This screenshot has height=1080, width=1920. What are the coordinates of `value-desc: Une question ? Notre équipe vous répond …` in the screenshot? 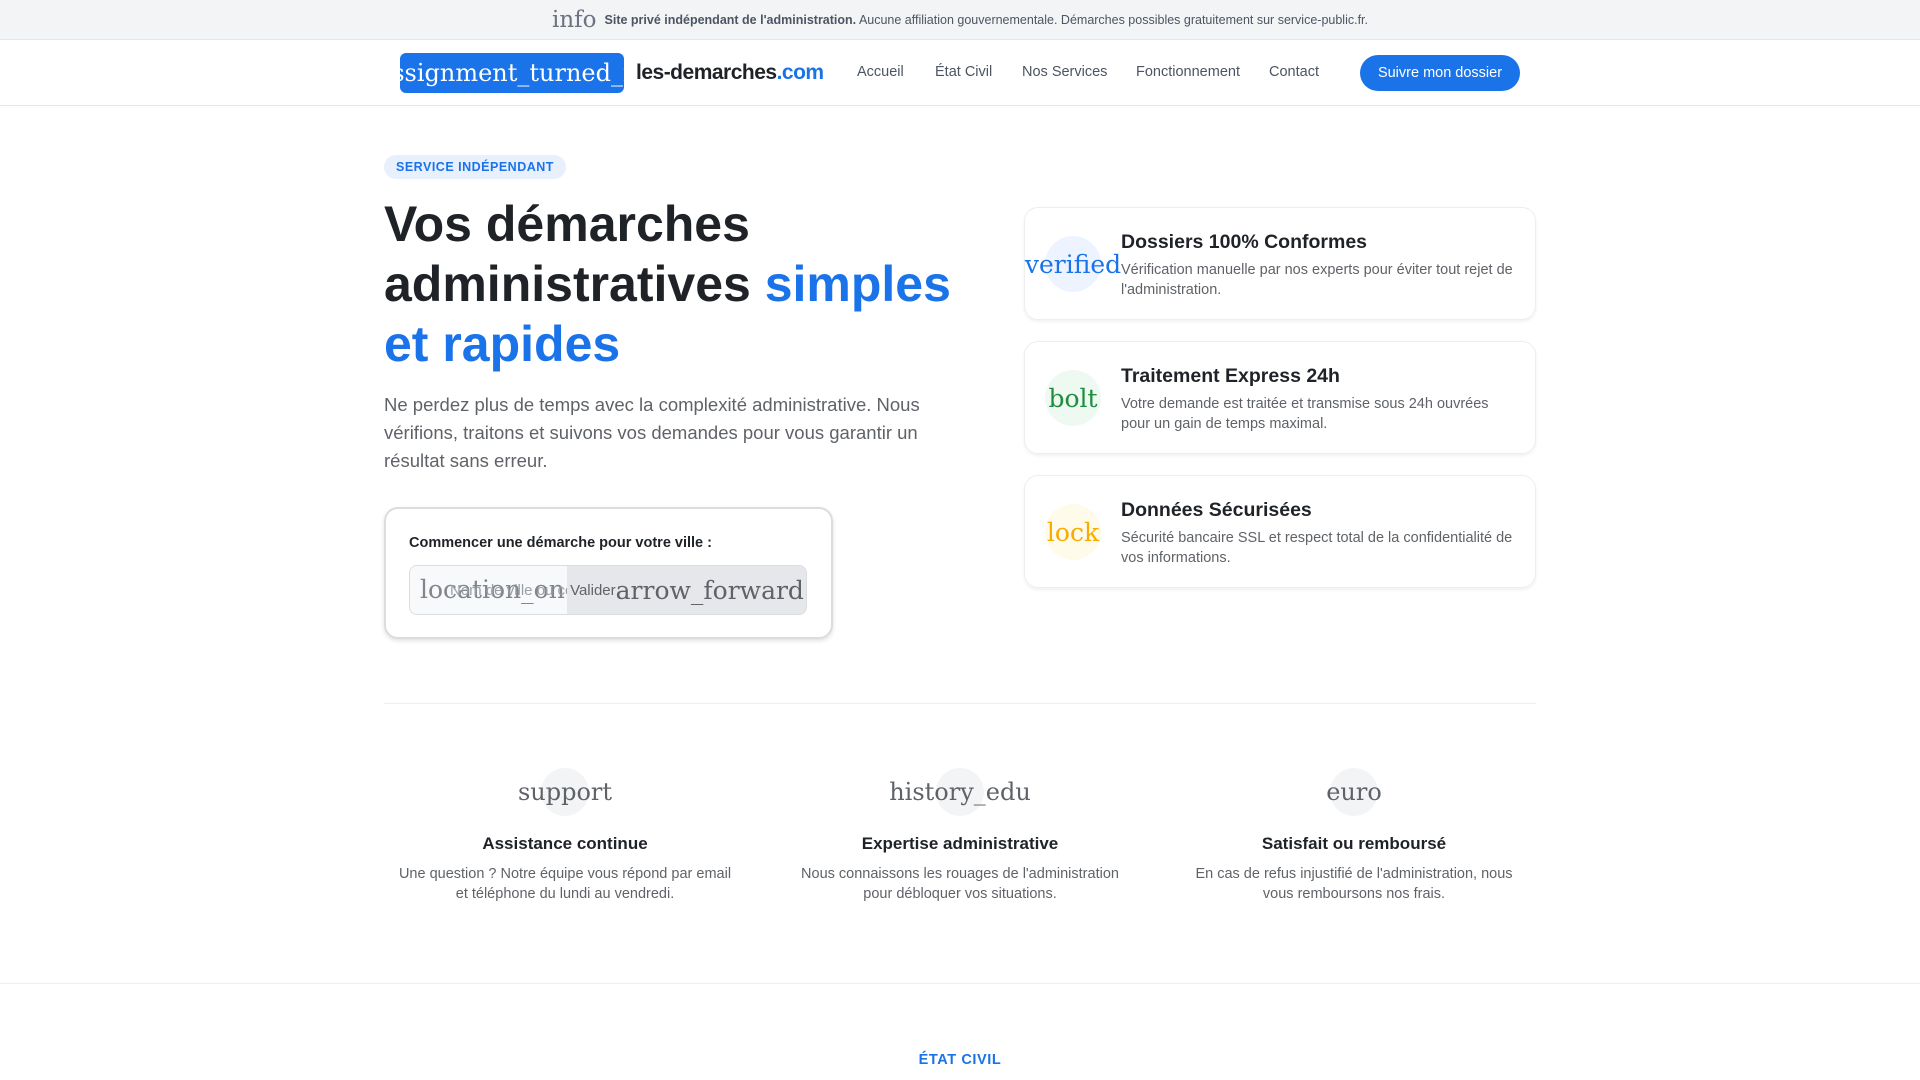 It's located at (565, 884).